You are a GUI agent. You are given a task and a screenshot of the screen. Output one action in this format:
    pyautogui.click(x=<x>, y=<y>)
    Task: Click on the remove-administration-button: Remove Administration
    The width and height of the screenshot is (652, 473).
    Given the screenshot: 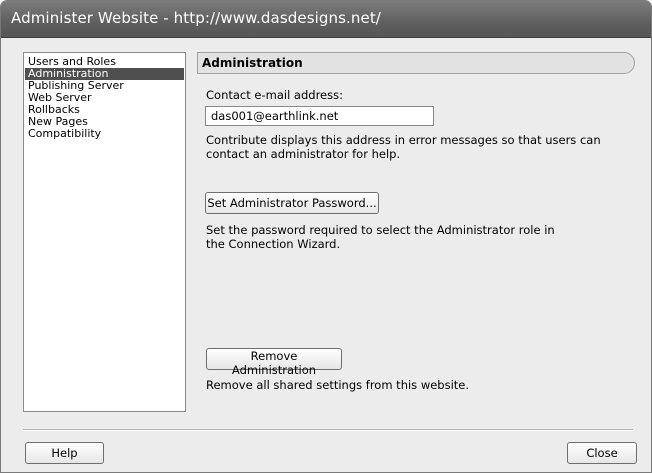 What is the action you would take?
    pyautogui.click(x=274, y=362)
    